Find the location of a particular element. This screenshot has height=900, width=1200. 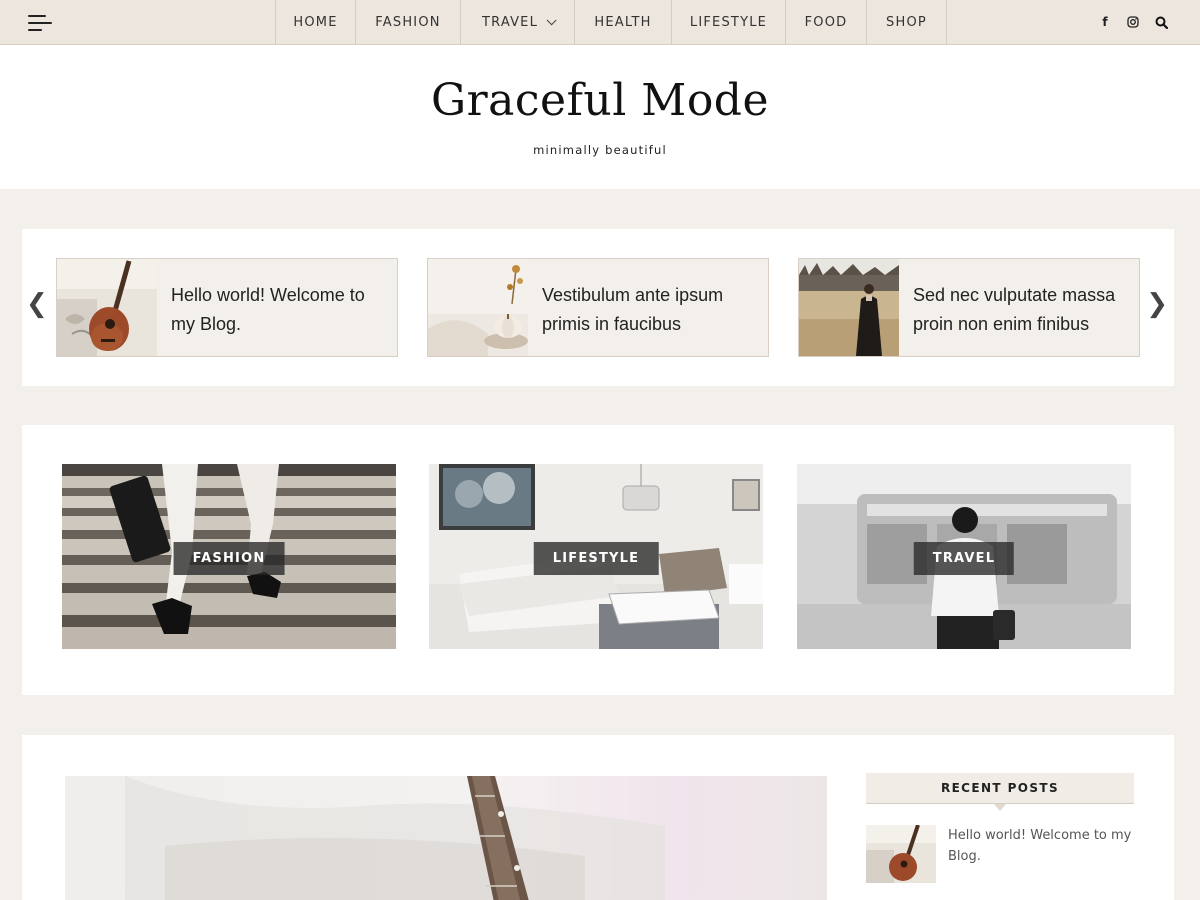

site-tagline: minimally beautiful is located at coordinates (600, 150).